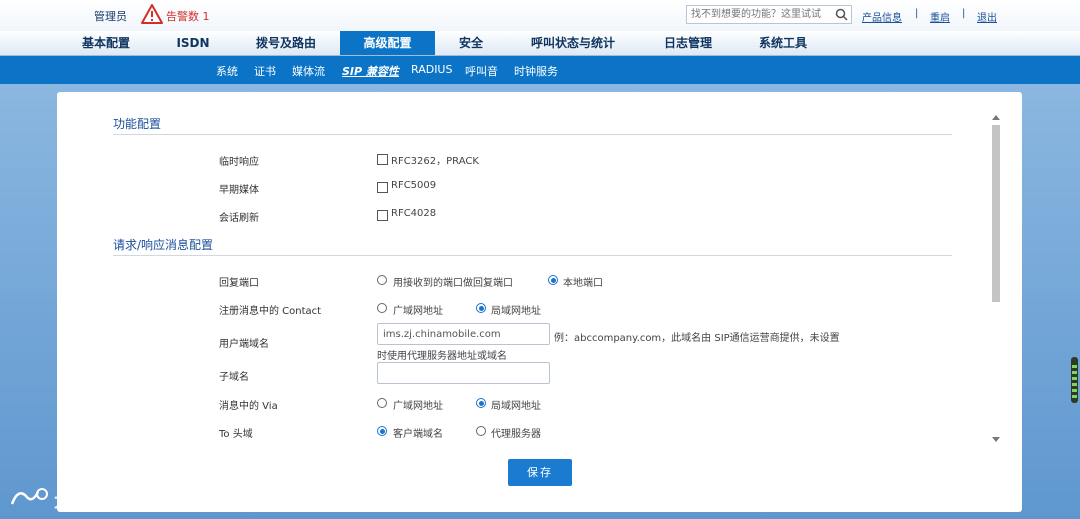  What do you see at coordinates (540, 472) in the screenshot?
I see `save-button: 保存` at bounding box center [540, 472].